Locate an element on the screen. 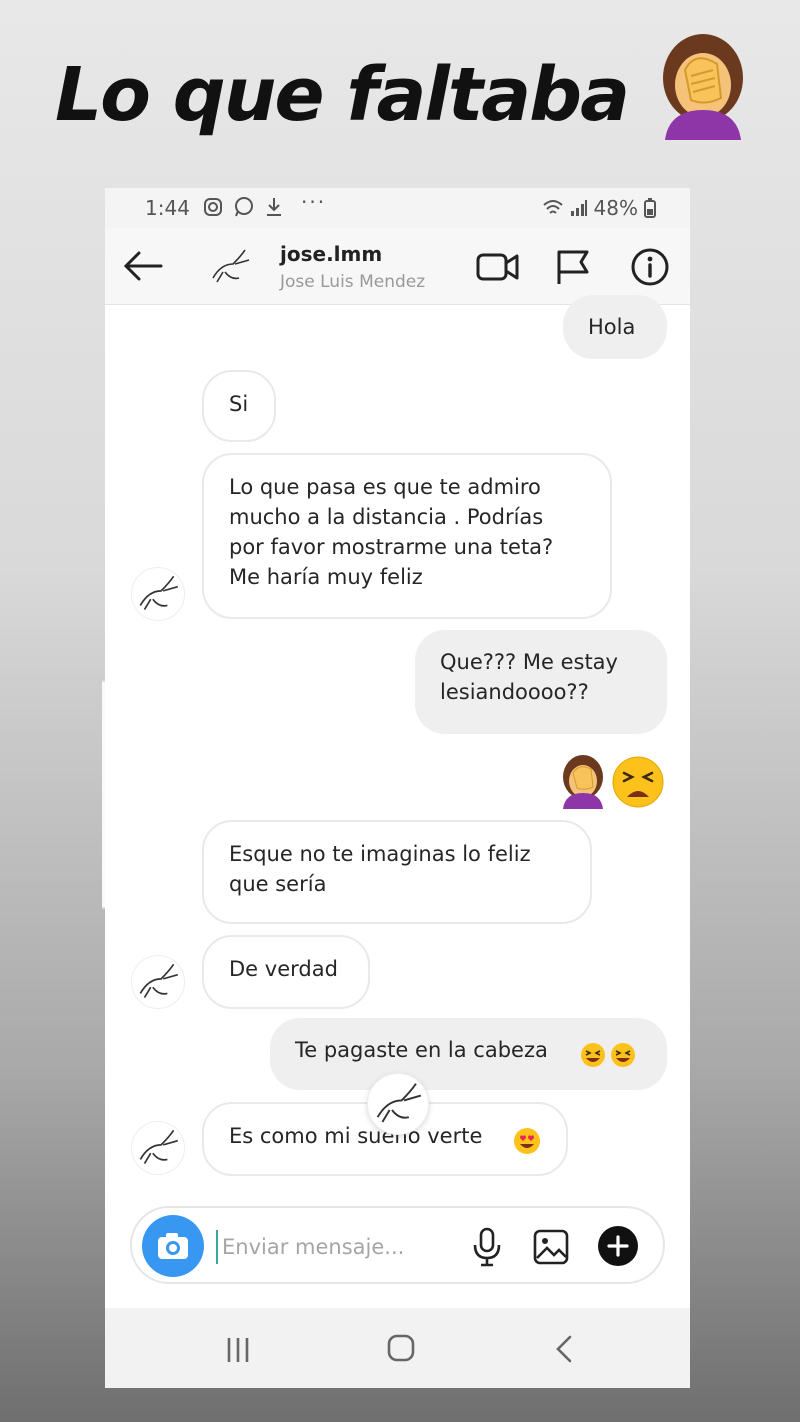 Image resolution: width=800 pixels, height=1422 pixels. message-in: De verdad is located at coordinates (286, 972).